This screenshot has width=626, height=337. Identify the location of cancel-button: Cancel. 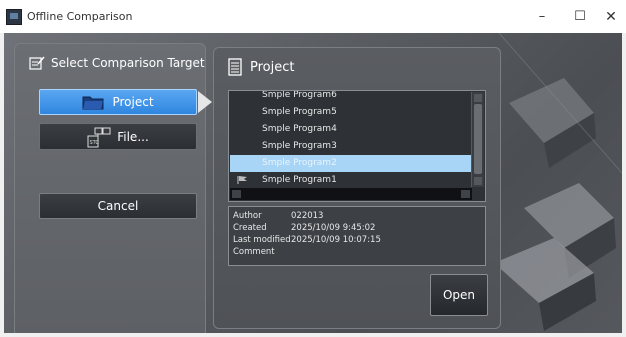
(118, 206).